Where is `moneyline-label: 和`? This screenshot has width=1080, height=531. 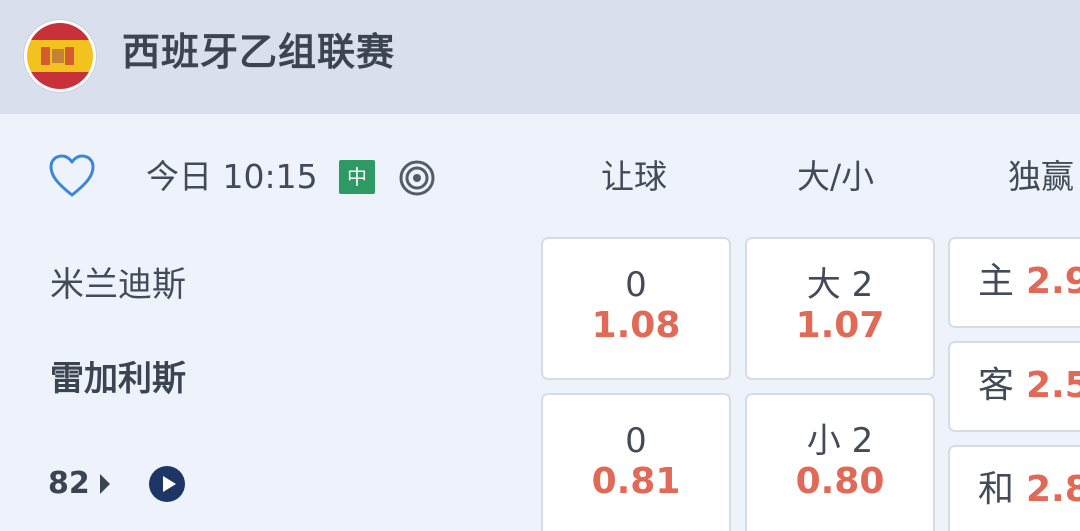
moneyline-label: 和 is located at coordinates (996, 489).